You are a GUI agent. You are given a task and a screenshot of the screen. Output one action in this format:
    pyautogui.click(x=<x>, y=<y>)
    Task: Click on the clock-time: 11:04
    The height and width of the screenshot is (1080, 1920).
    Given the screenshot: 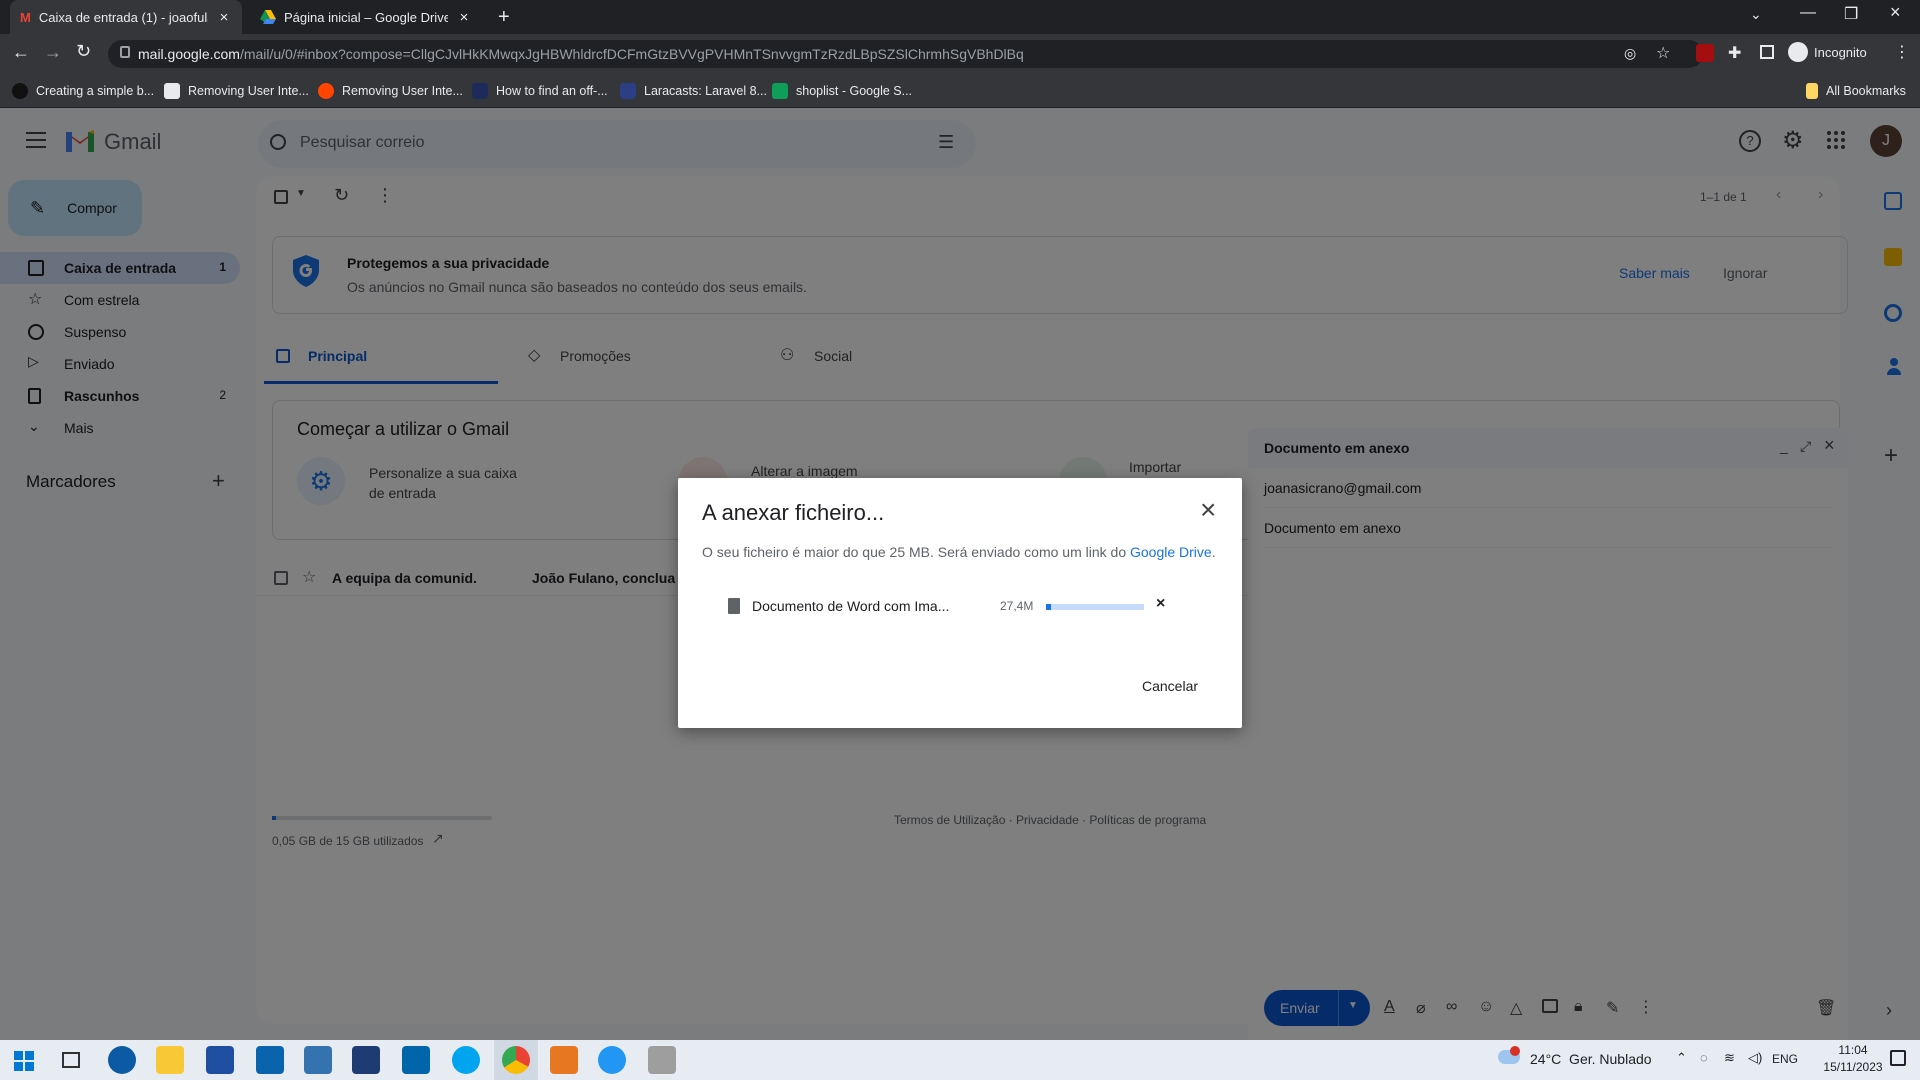 What is the action you would take?
    pyautogui.click(x=1853, y=1050)
    